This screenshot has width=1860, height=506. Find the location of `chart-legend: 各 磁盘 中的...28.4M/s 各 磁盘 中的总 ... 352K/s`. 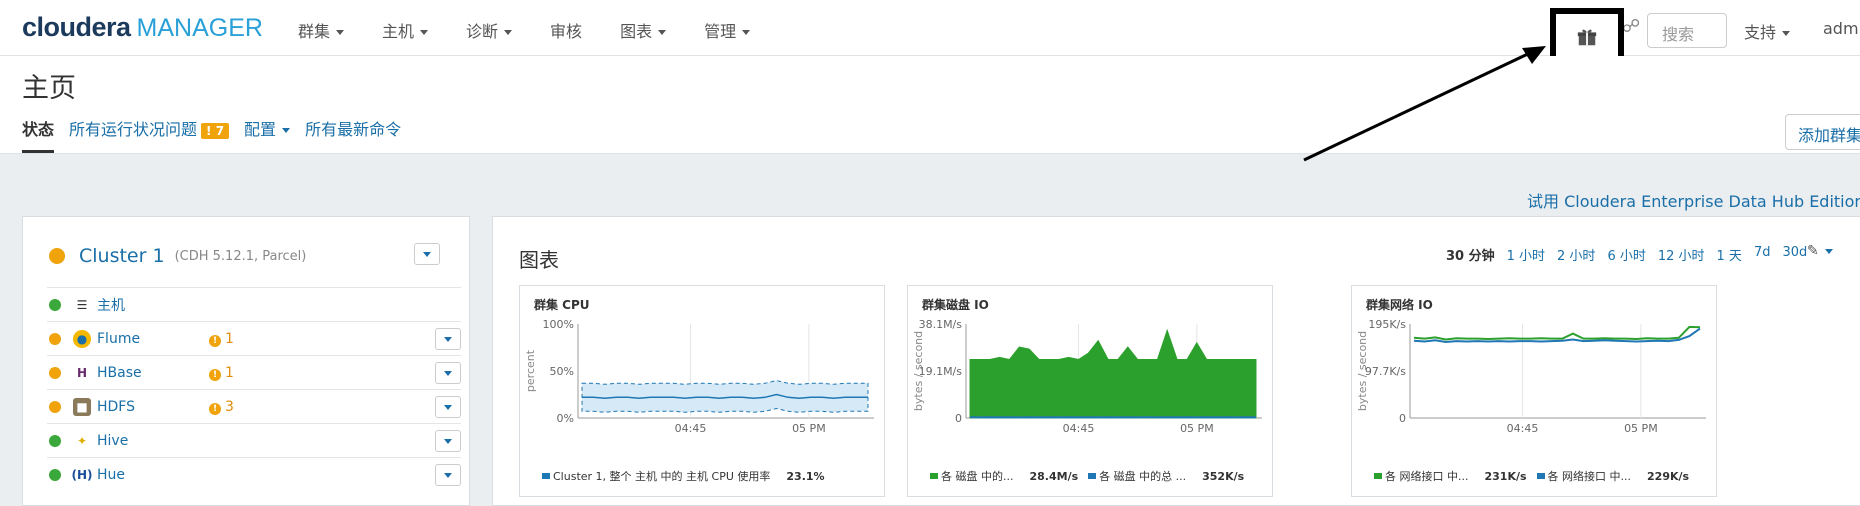

chart-legend: 各 磁盘 中的...28.4M/s 各 磁盘 中的总 ... 352K/s is located at coordinates (1092, 476).